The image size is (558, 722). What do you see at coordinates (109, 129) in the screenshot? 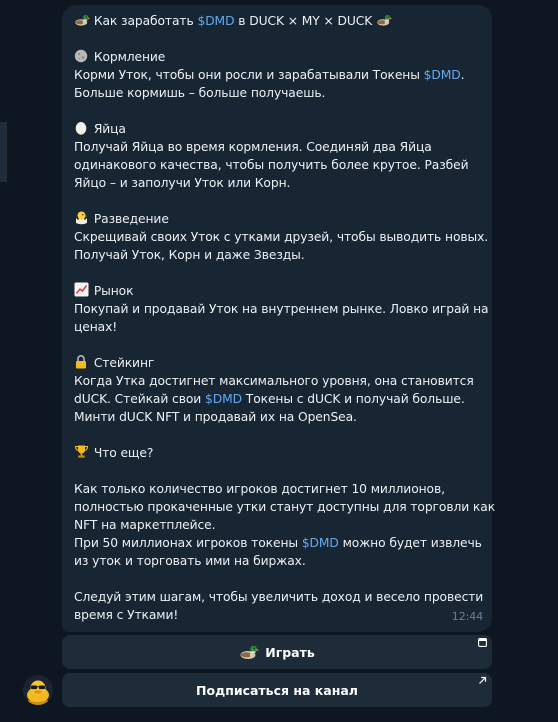
I see `section-heading-text: Яйца` at bounding box center [109, 129].